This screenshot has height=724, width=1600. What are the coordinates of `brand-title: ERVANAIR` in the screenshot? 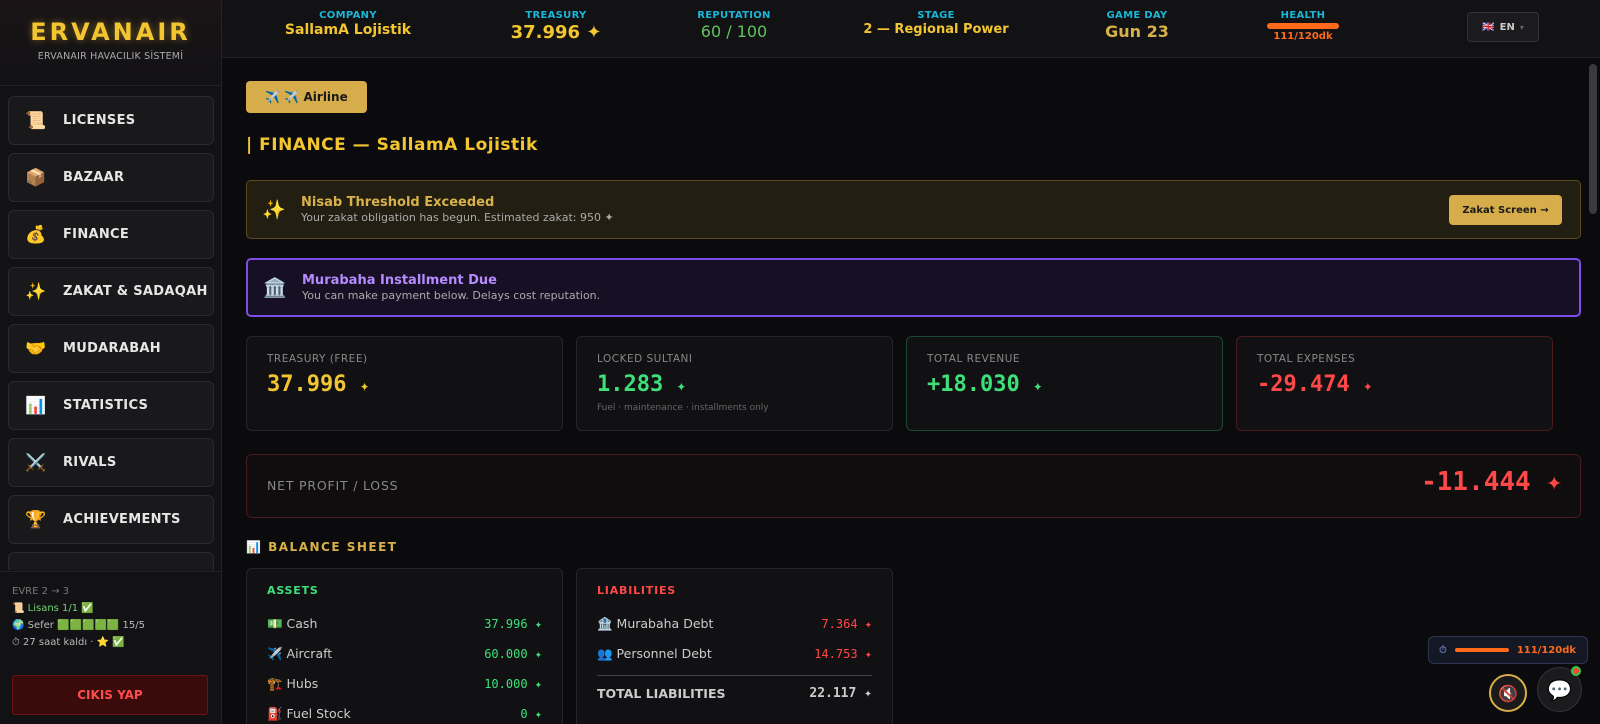 It's located at (110, 32).